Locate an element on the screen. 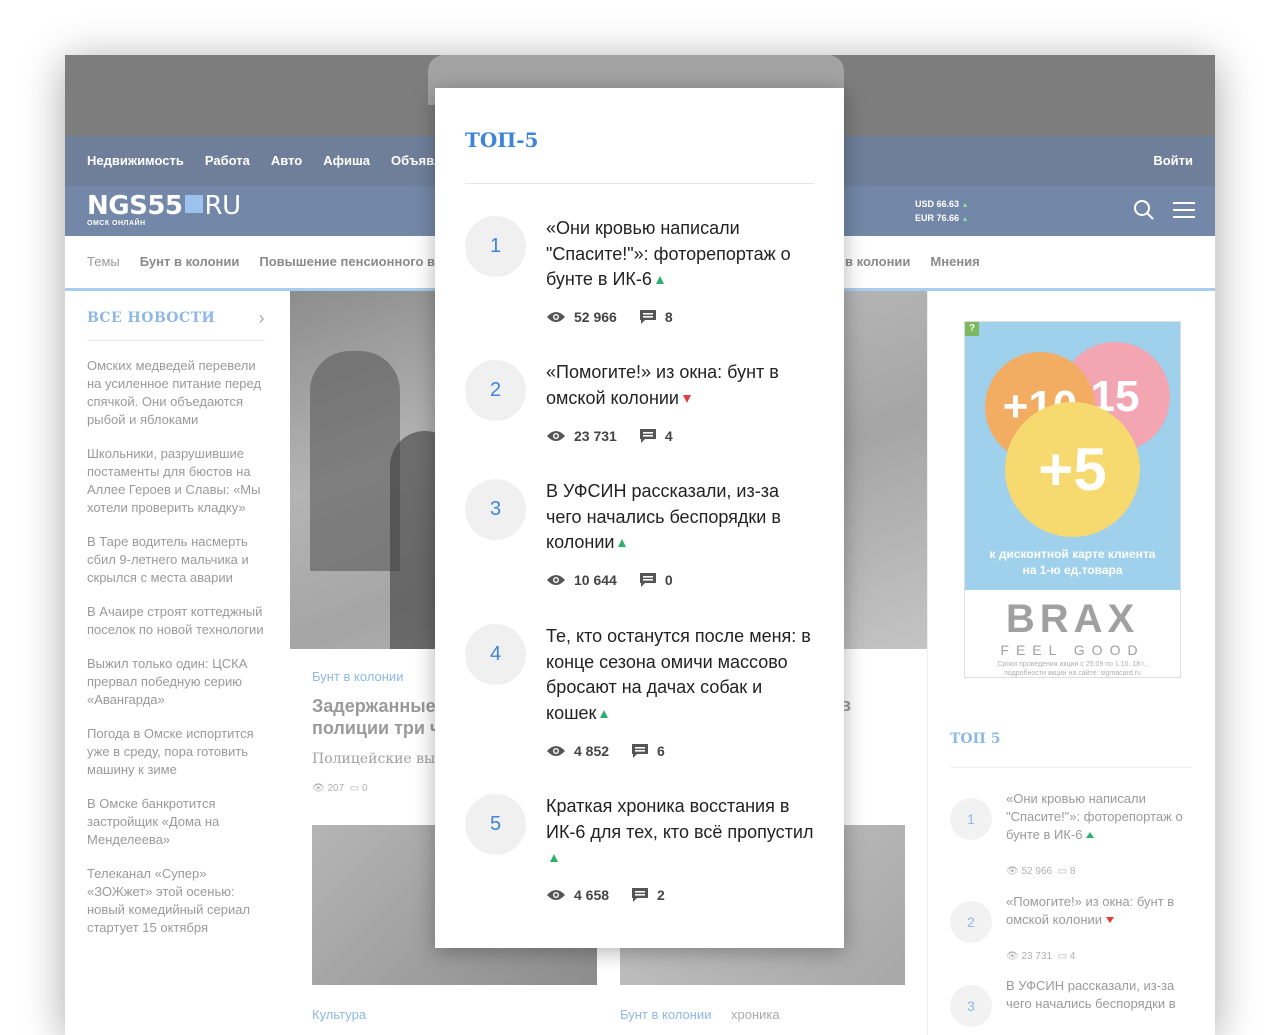  divider is located at coordinates (639, 183).